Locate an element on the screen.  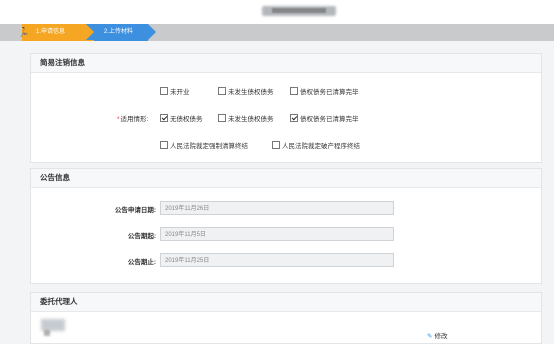
step-apply-info: 1.申请信息 is located at coordinates (63, 32).